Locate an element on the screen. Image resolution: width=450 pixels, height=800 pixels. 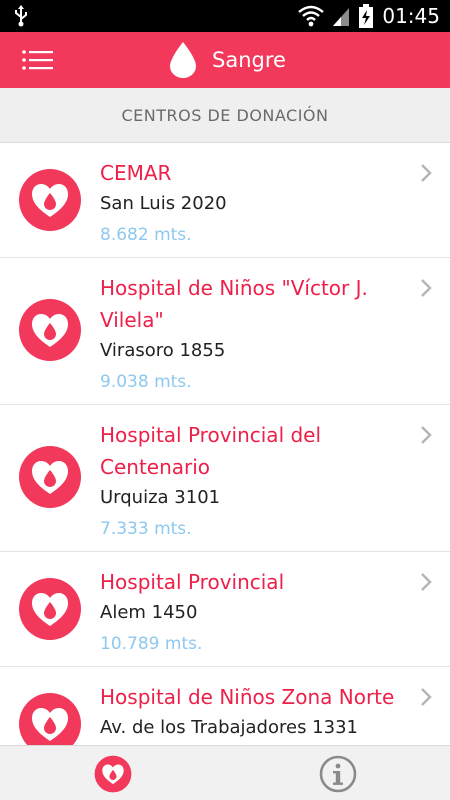
center-address: Virasoro 1855 is located at coordinates (163, 350).